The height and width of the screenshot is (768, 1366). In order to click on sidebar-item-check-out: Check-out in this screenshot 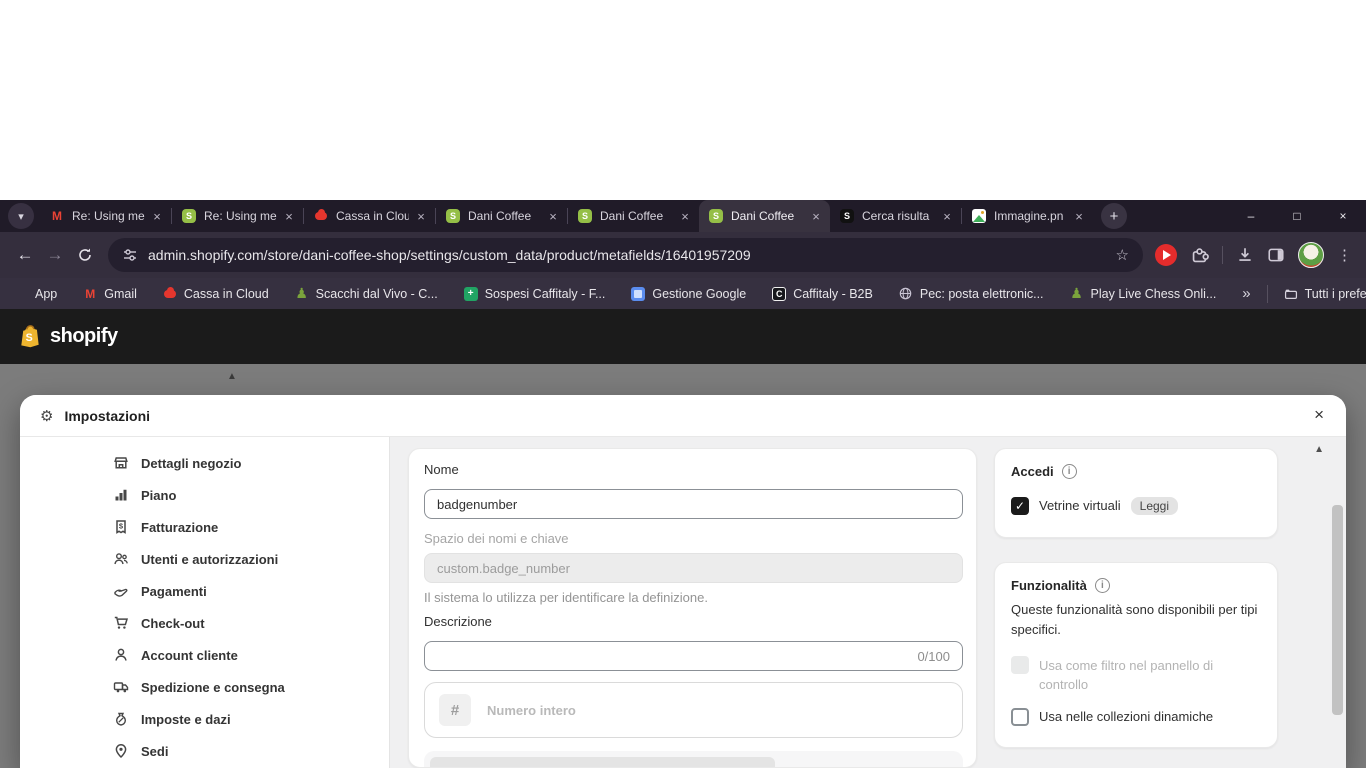, I will do `click(205, 623)`.